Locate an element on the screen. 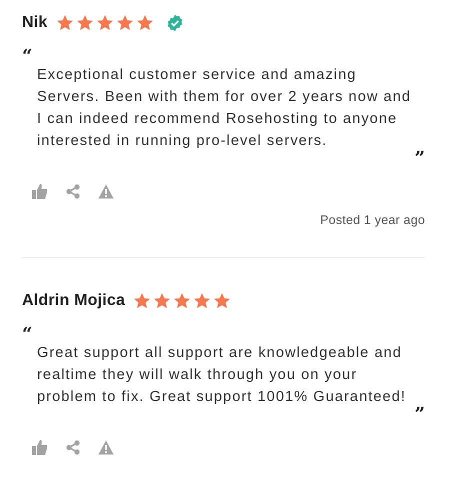 The height and width of the screenshot is (482, 453). reviewer-name: Aldrin Mojica is located at coordinates (74, 301).